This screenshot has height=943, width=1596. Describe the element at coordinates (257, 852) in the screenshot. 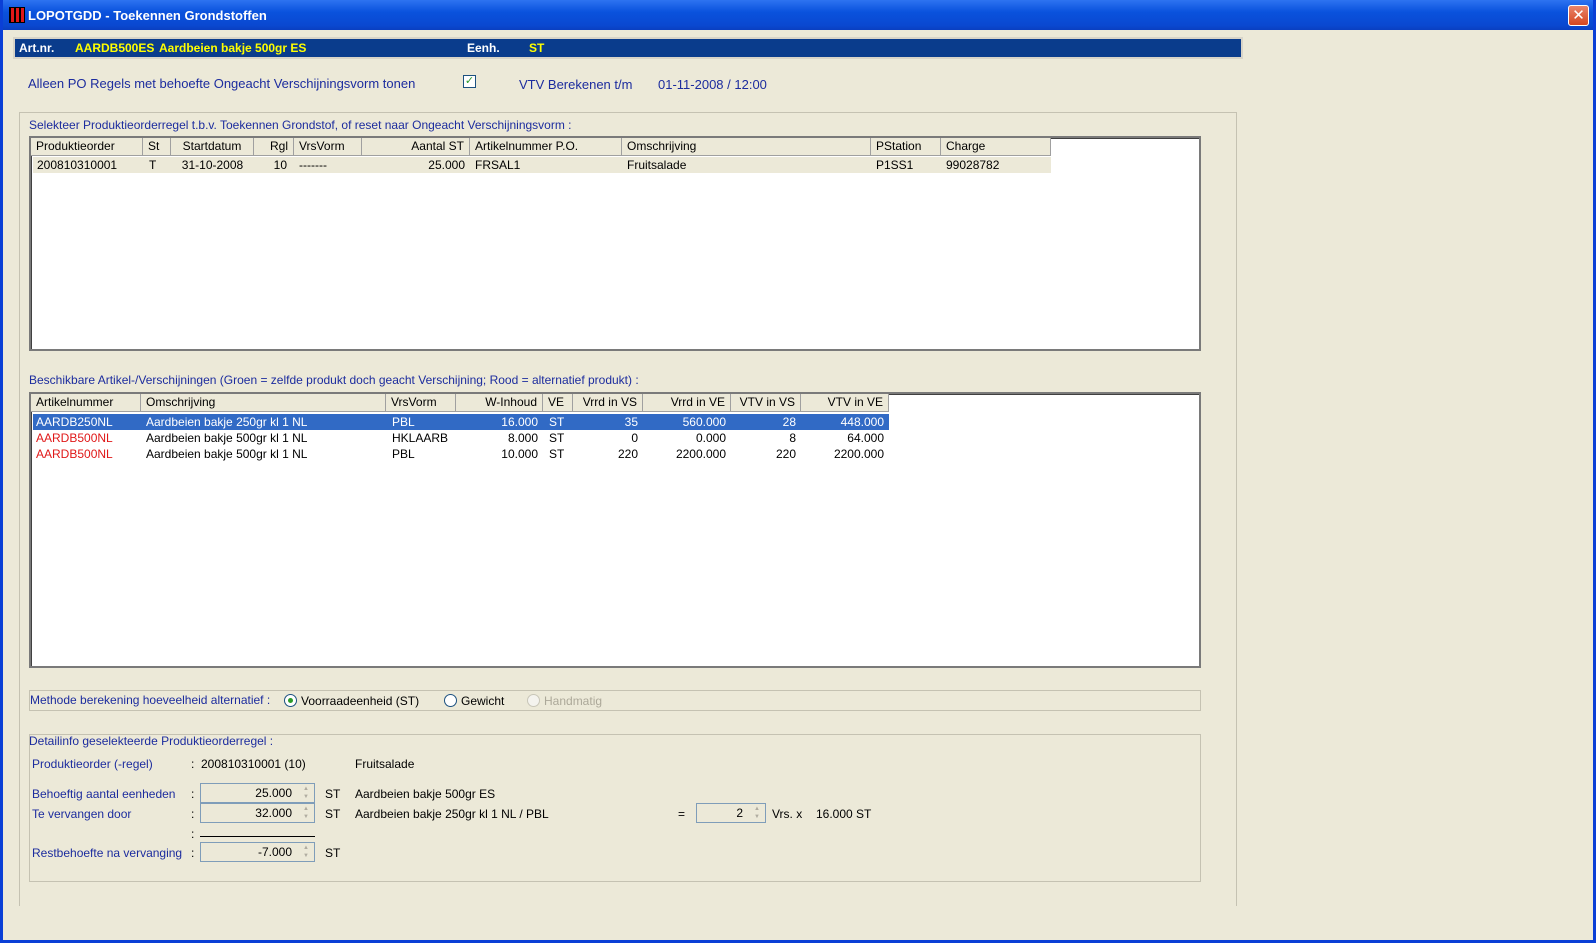

I see `rest-quantity-stepper: -7.000 ▲ ▼` at that location.